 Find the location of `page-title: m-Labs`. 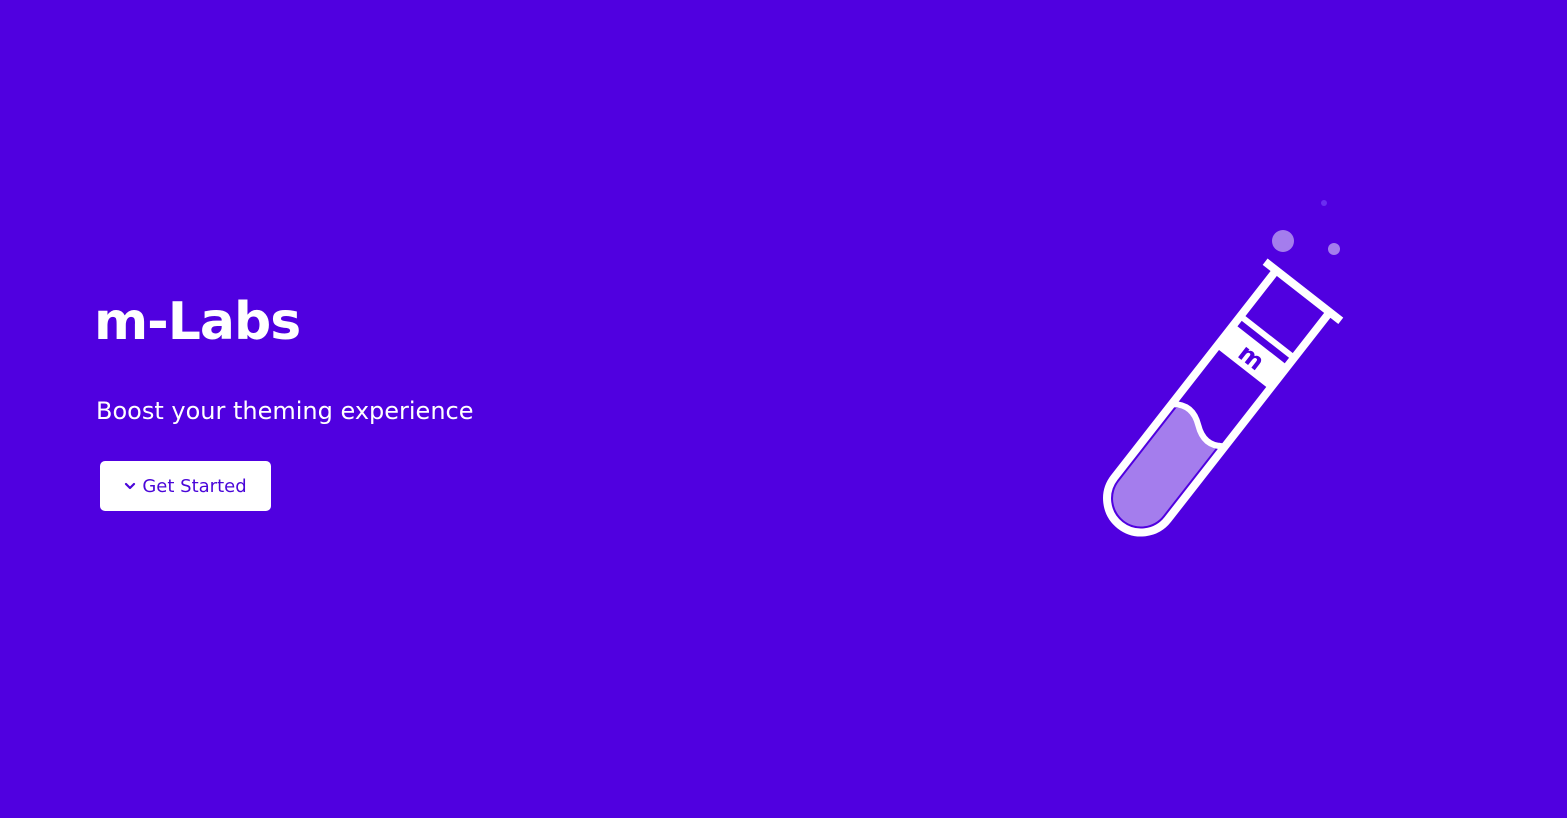

page-title: m-Labs is located at coordinates (197, 322).